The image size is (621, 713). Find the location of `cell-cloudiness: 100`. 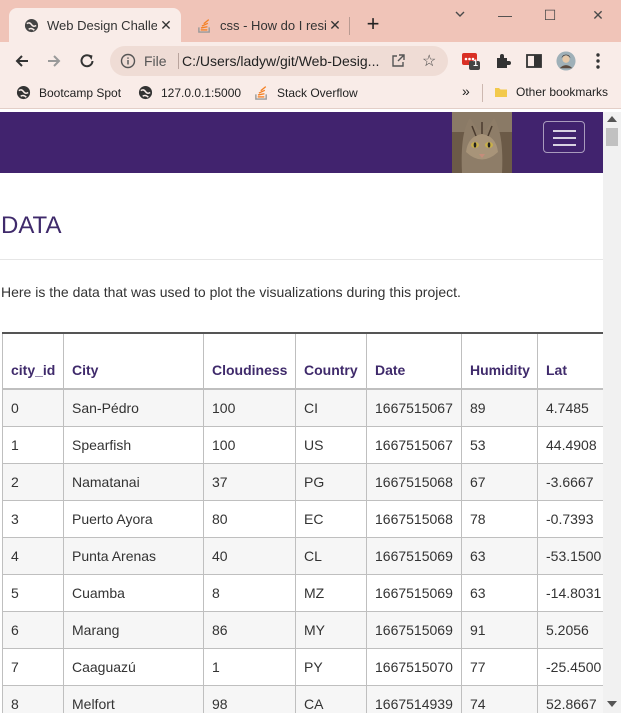

cell-cloudiness: 100 is located at coordinates (249, 407).